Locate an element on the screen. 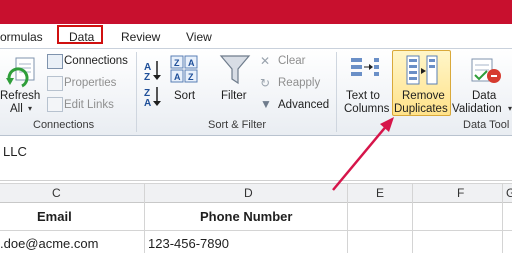 This screenshot has height=253, width=512. refresh-all-button is located at coordinates (21, 72).